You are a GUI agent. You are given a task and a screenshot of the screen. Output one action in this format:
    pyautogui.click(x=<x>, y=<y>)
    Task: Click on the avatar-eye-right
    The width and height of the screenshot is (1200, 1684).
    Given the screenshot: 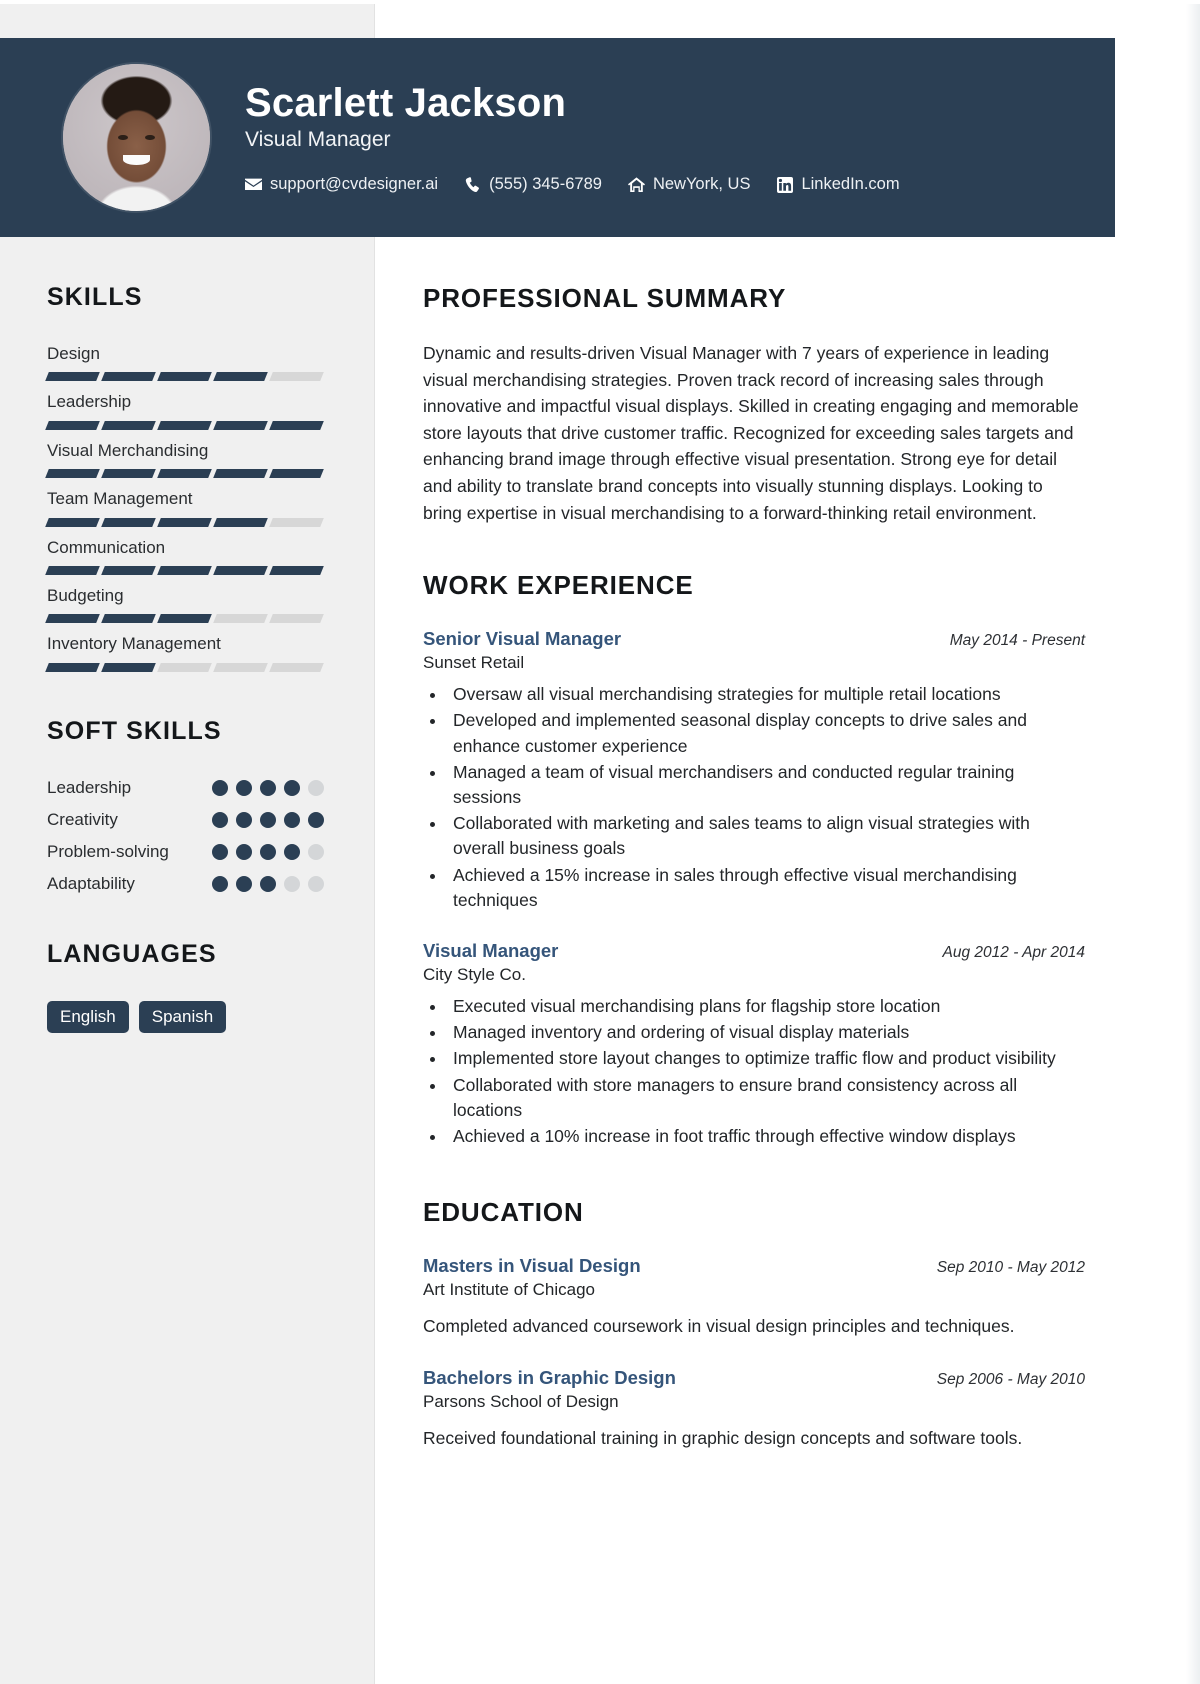 What is the action you would take?
    pyautogui.click(x=150, y=137)
    